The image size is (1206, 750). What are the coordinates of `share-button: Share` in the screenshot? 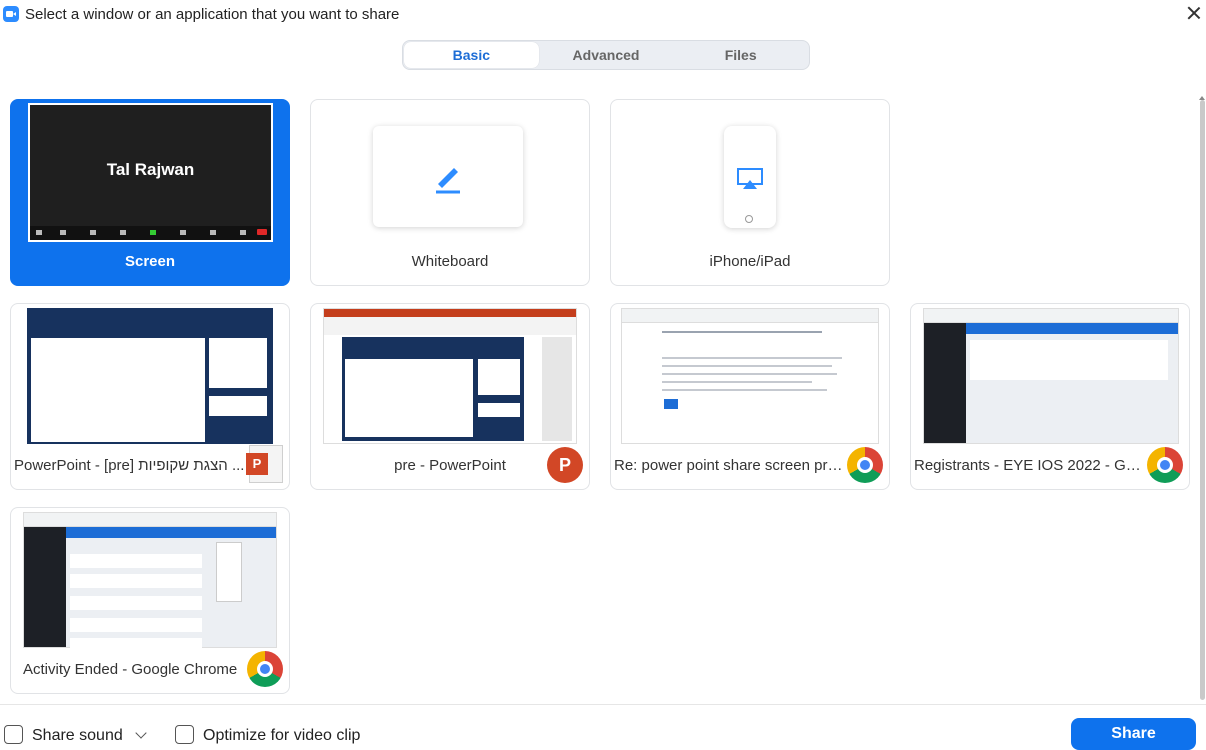 It's located at (1133, 734).